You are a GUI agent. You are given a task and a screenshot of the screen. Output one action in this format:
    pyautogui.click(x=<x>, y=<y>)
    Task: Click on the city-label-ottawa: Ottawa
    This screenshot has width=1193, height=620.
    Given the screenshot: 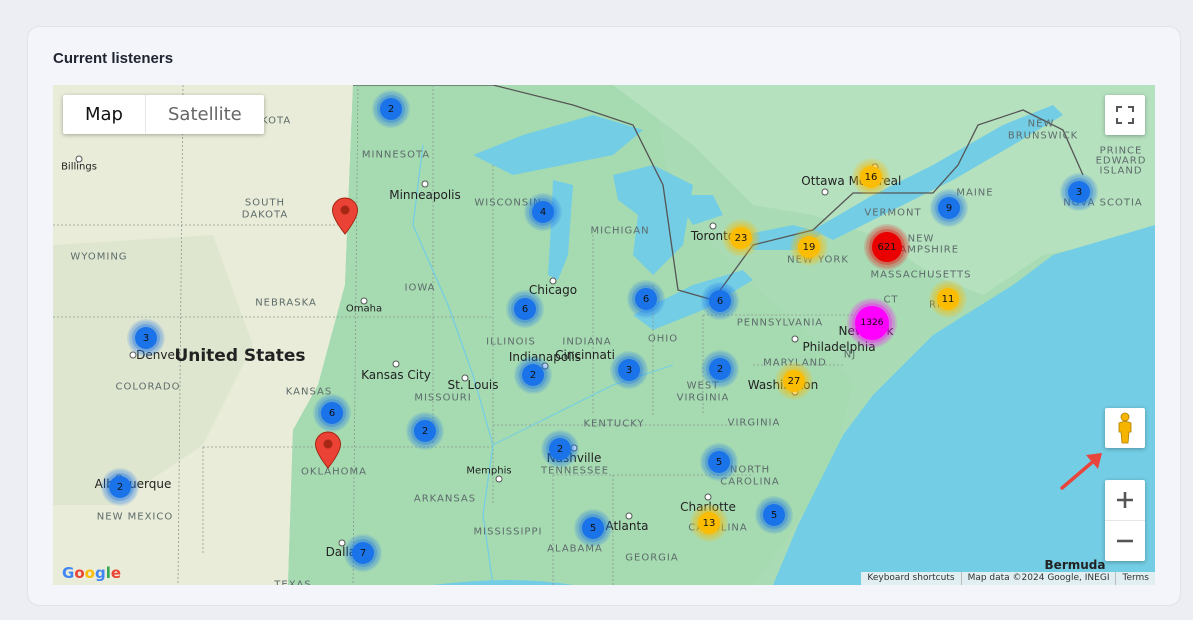 What is the action you would take?
    pyautogui.click(x=823, y=181)
    